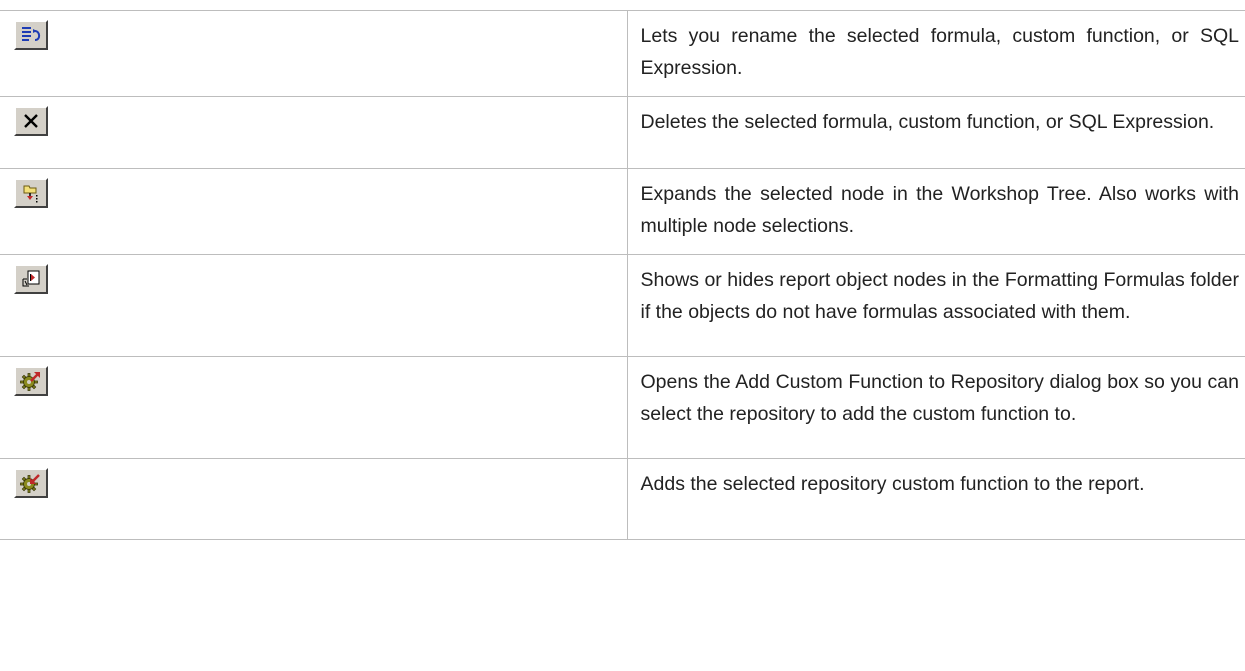 This screenshot has height=671, width=1245. I want to click on delete-icon, so click(31, 121).